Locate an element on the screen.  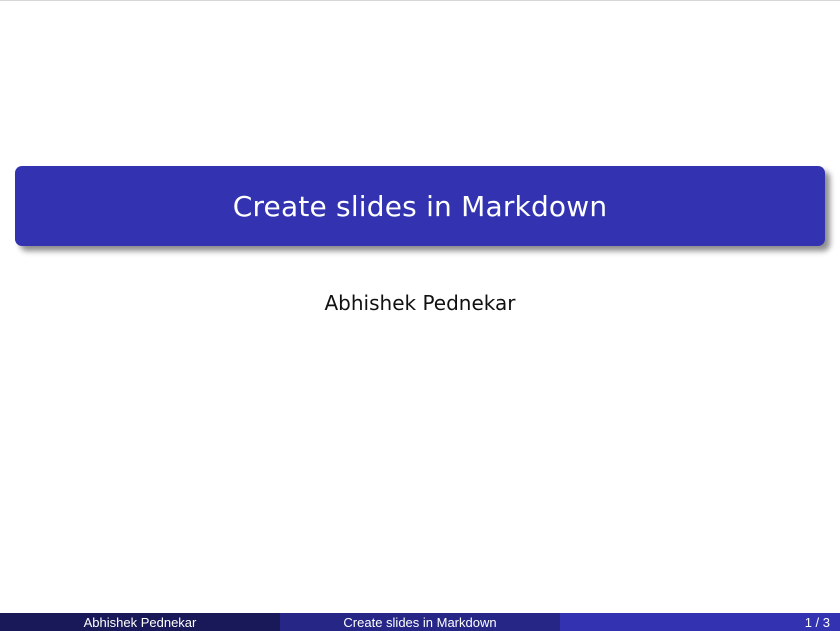
footer-author: Abhishek Pednekar is located at coordinates (140, 622).